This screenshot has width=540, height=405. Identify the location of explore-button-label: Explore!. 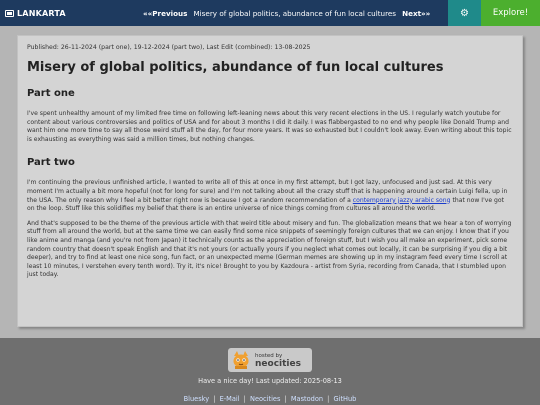
(510, 13).